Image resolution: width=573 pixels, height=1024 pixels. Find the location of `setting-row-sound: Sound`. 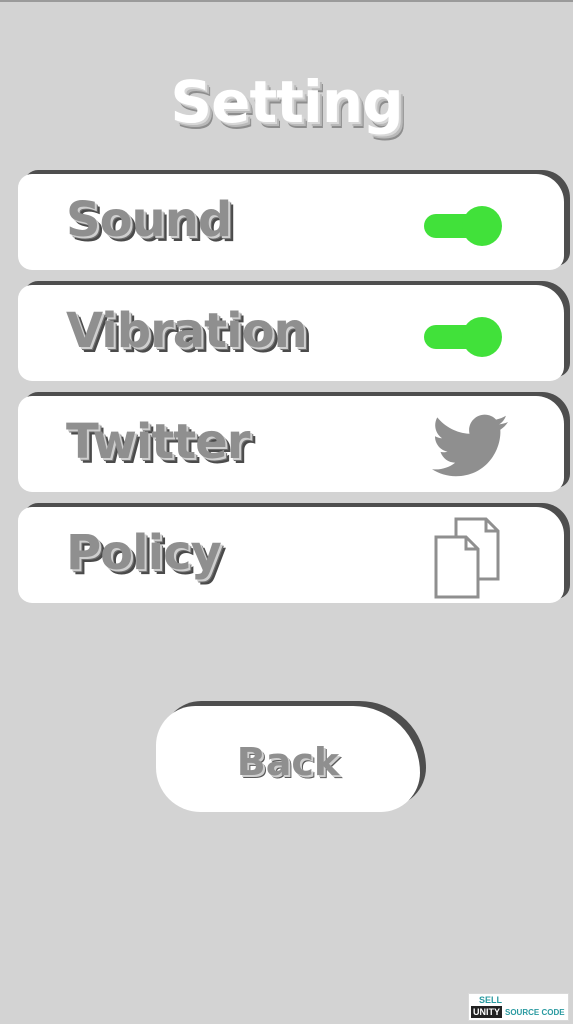

setting-row-sound: Sound is located at coordinates (291, 222).